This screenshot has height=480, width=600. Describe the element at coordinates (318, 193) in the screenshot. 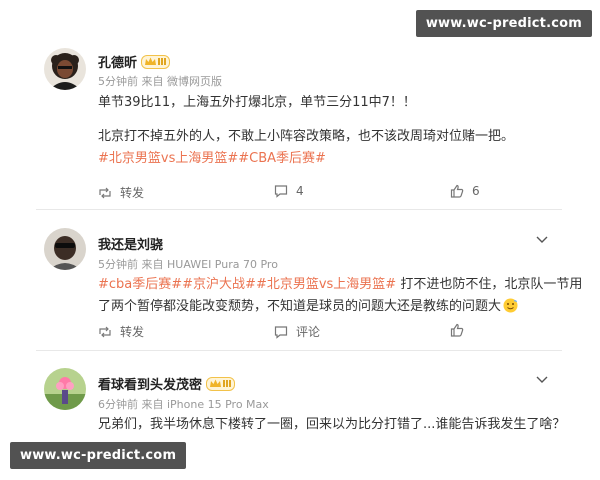

I see `action-bar: 转发 4 6` at that location.